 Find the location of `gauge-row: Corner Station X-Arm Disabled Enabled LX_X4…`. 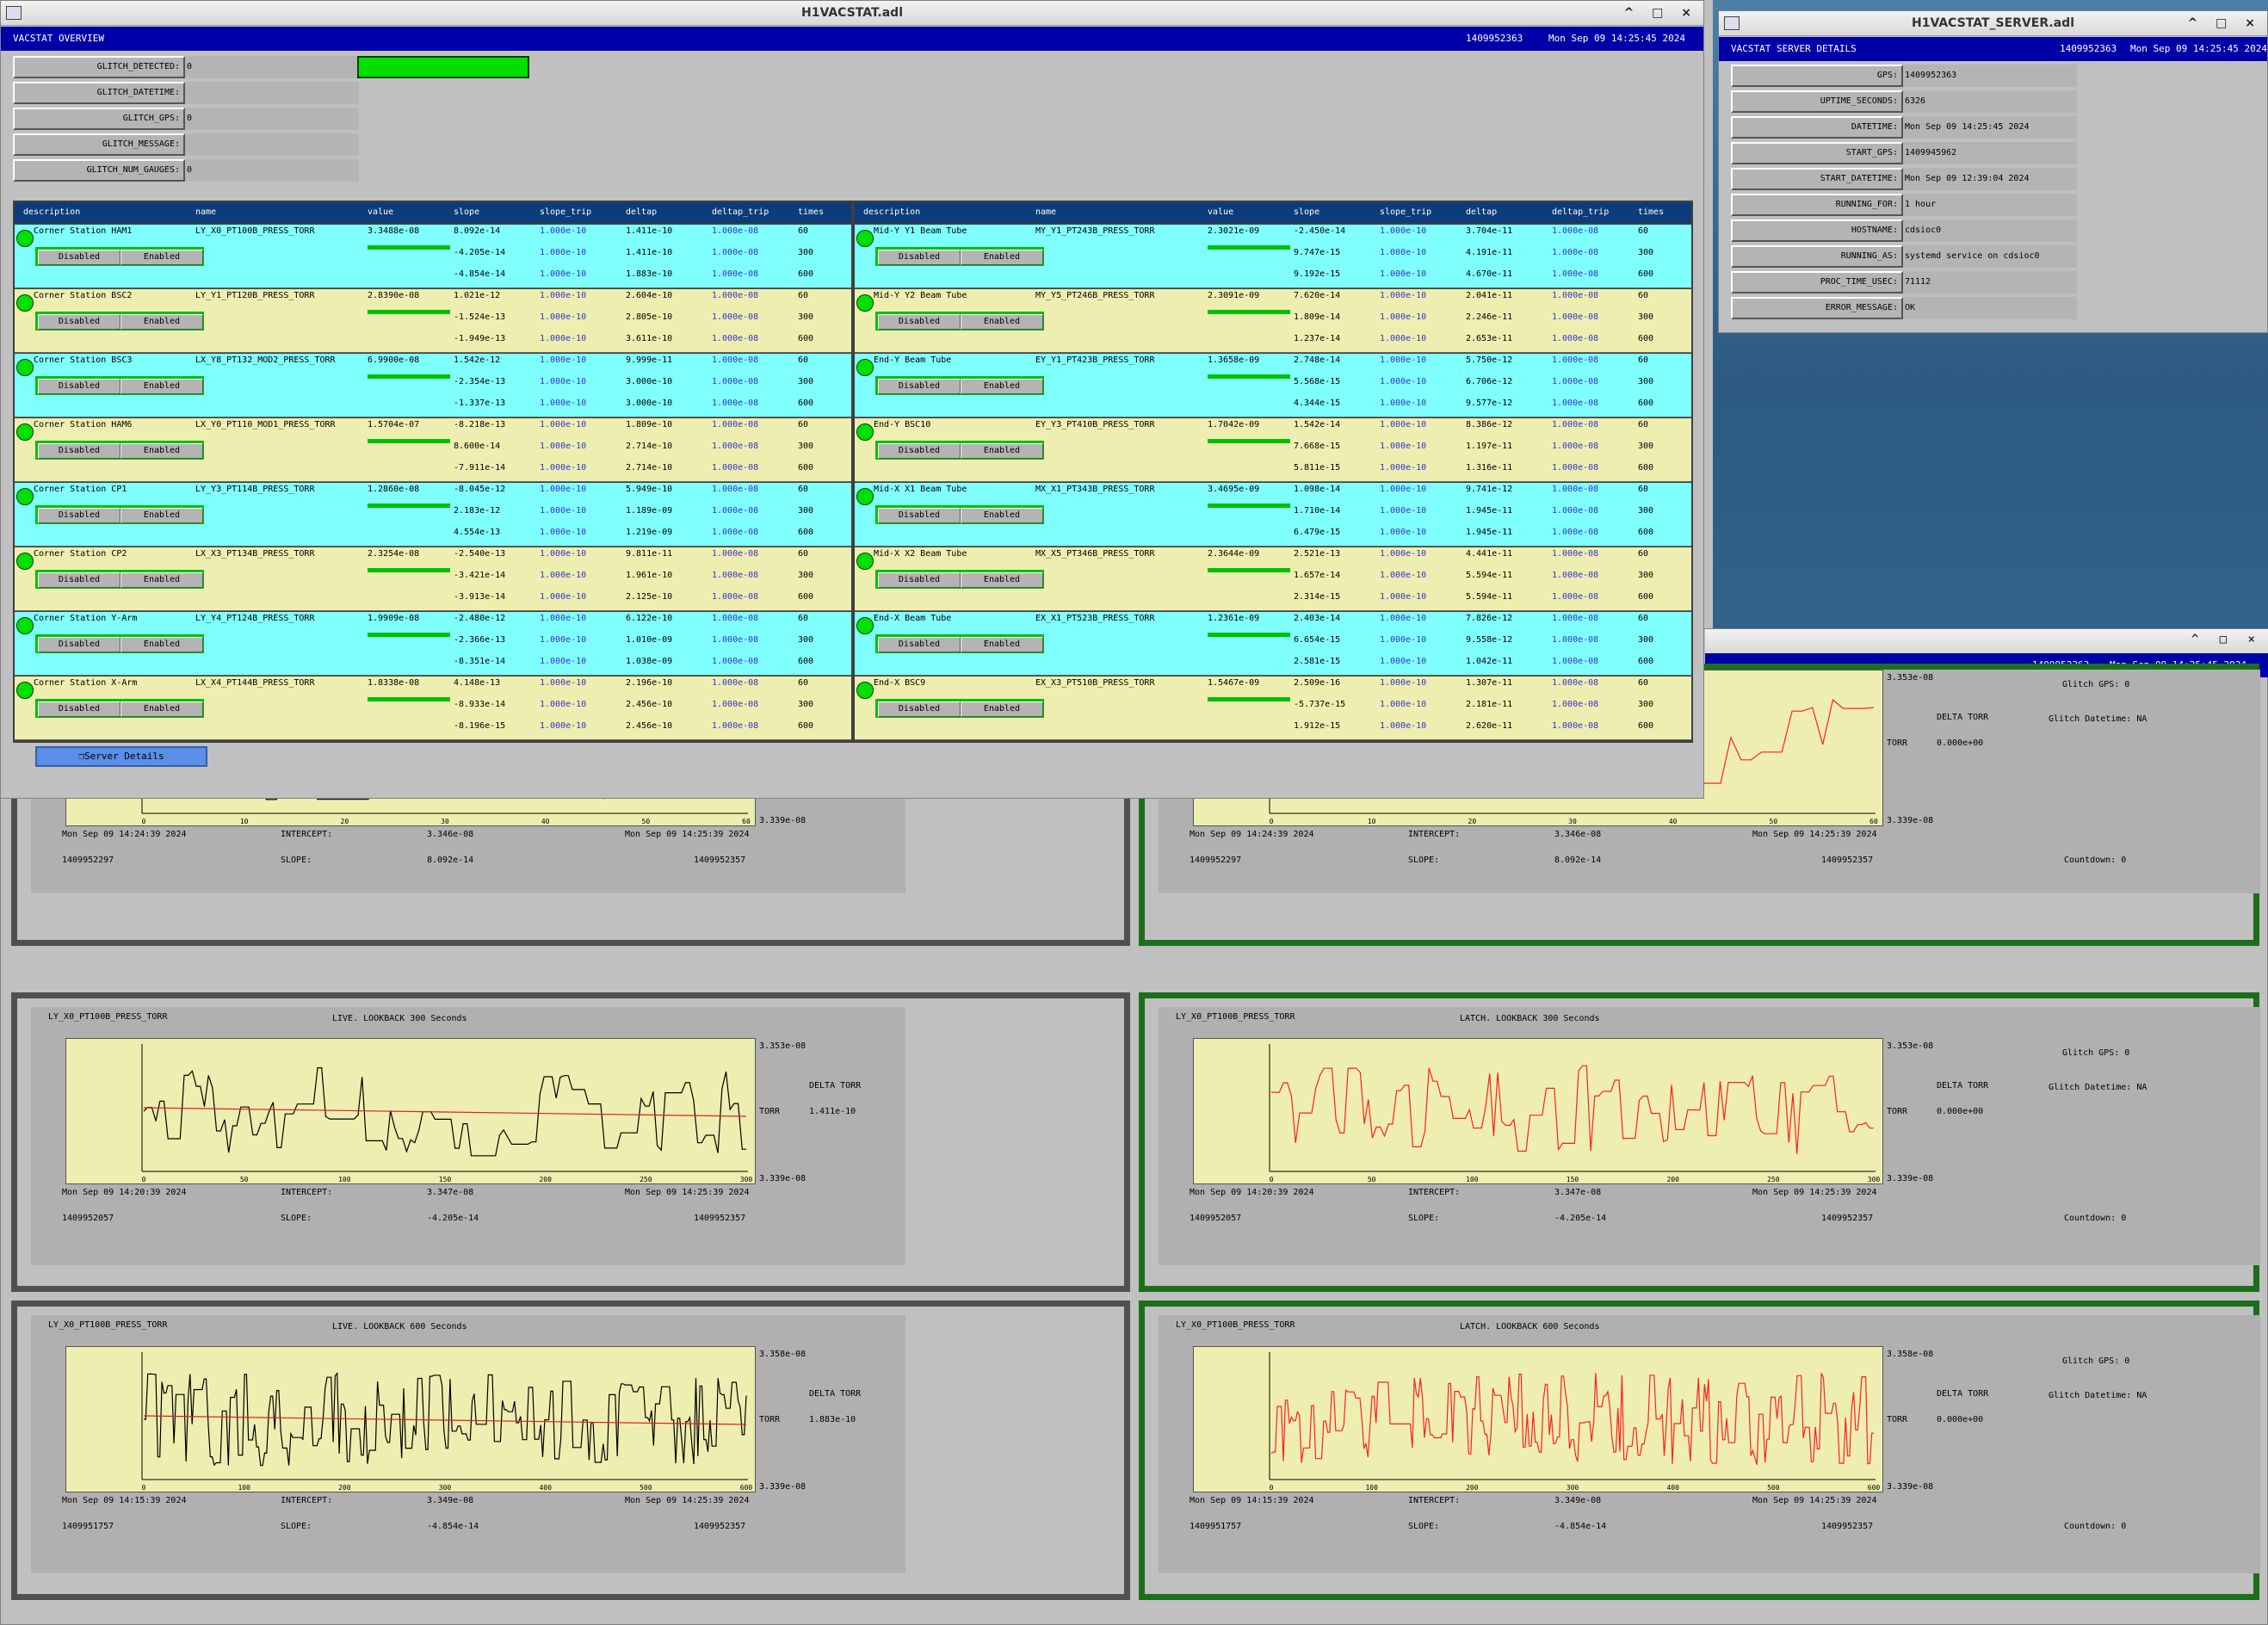

gauge-row: Corner Station X-Arm Disabled Enabled LX_X4… is located at coordinates (433, 708).